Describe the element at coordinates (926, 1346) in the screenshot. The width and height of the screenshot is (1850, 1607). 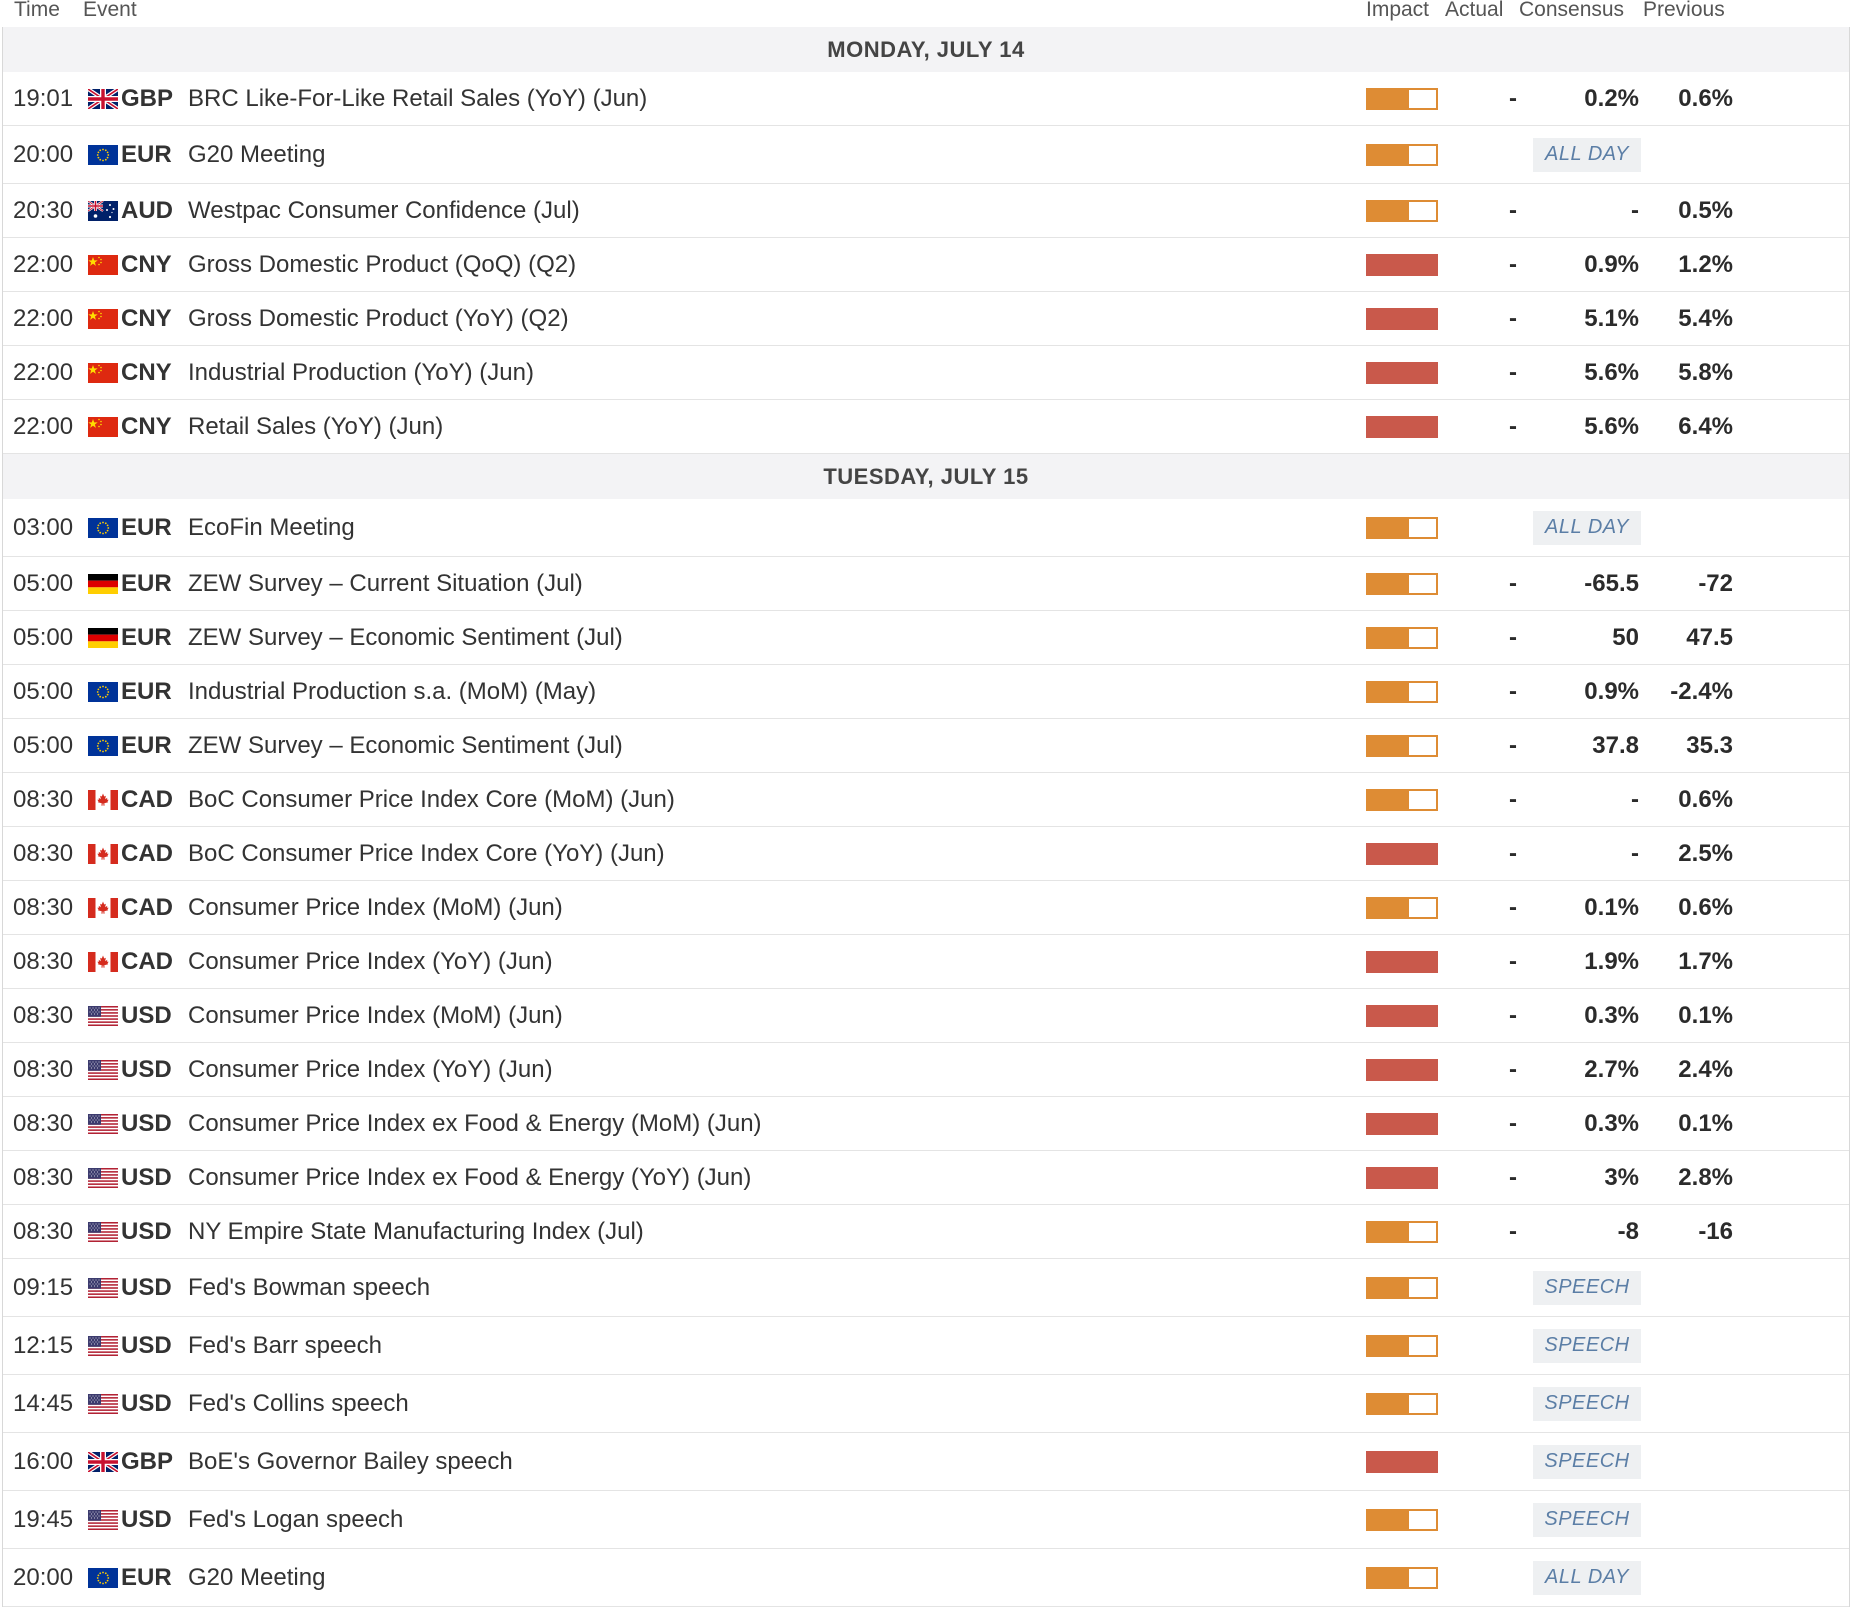
I see `event-row: 12:15 USD Fed's Barr speech SPEECH` at that location.